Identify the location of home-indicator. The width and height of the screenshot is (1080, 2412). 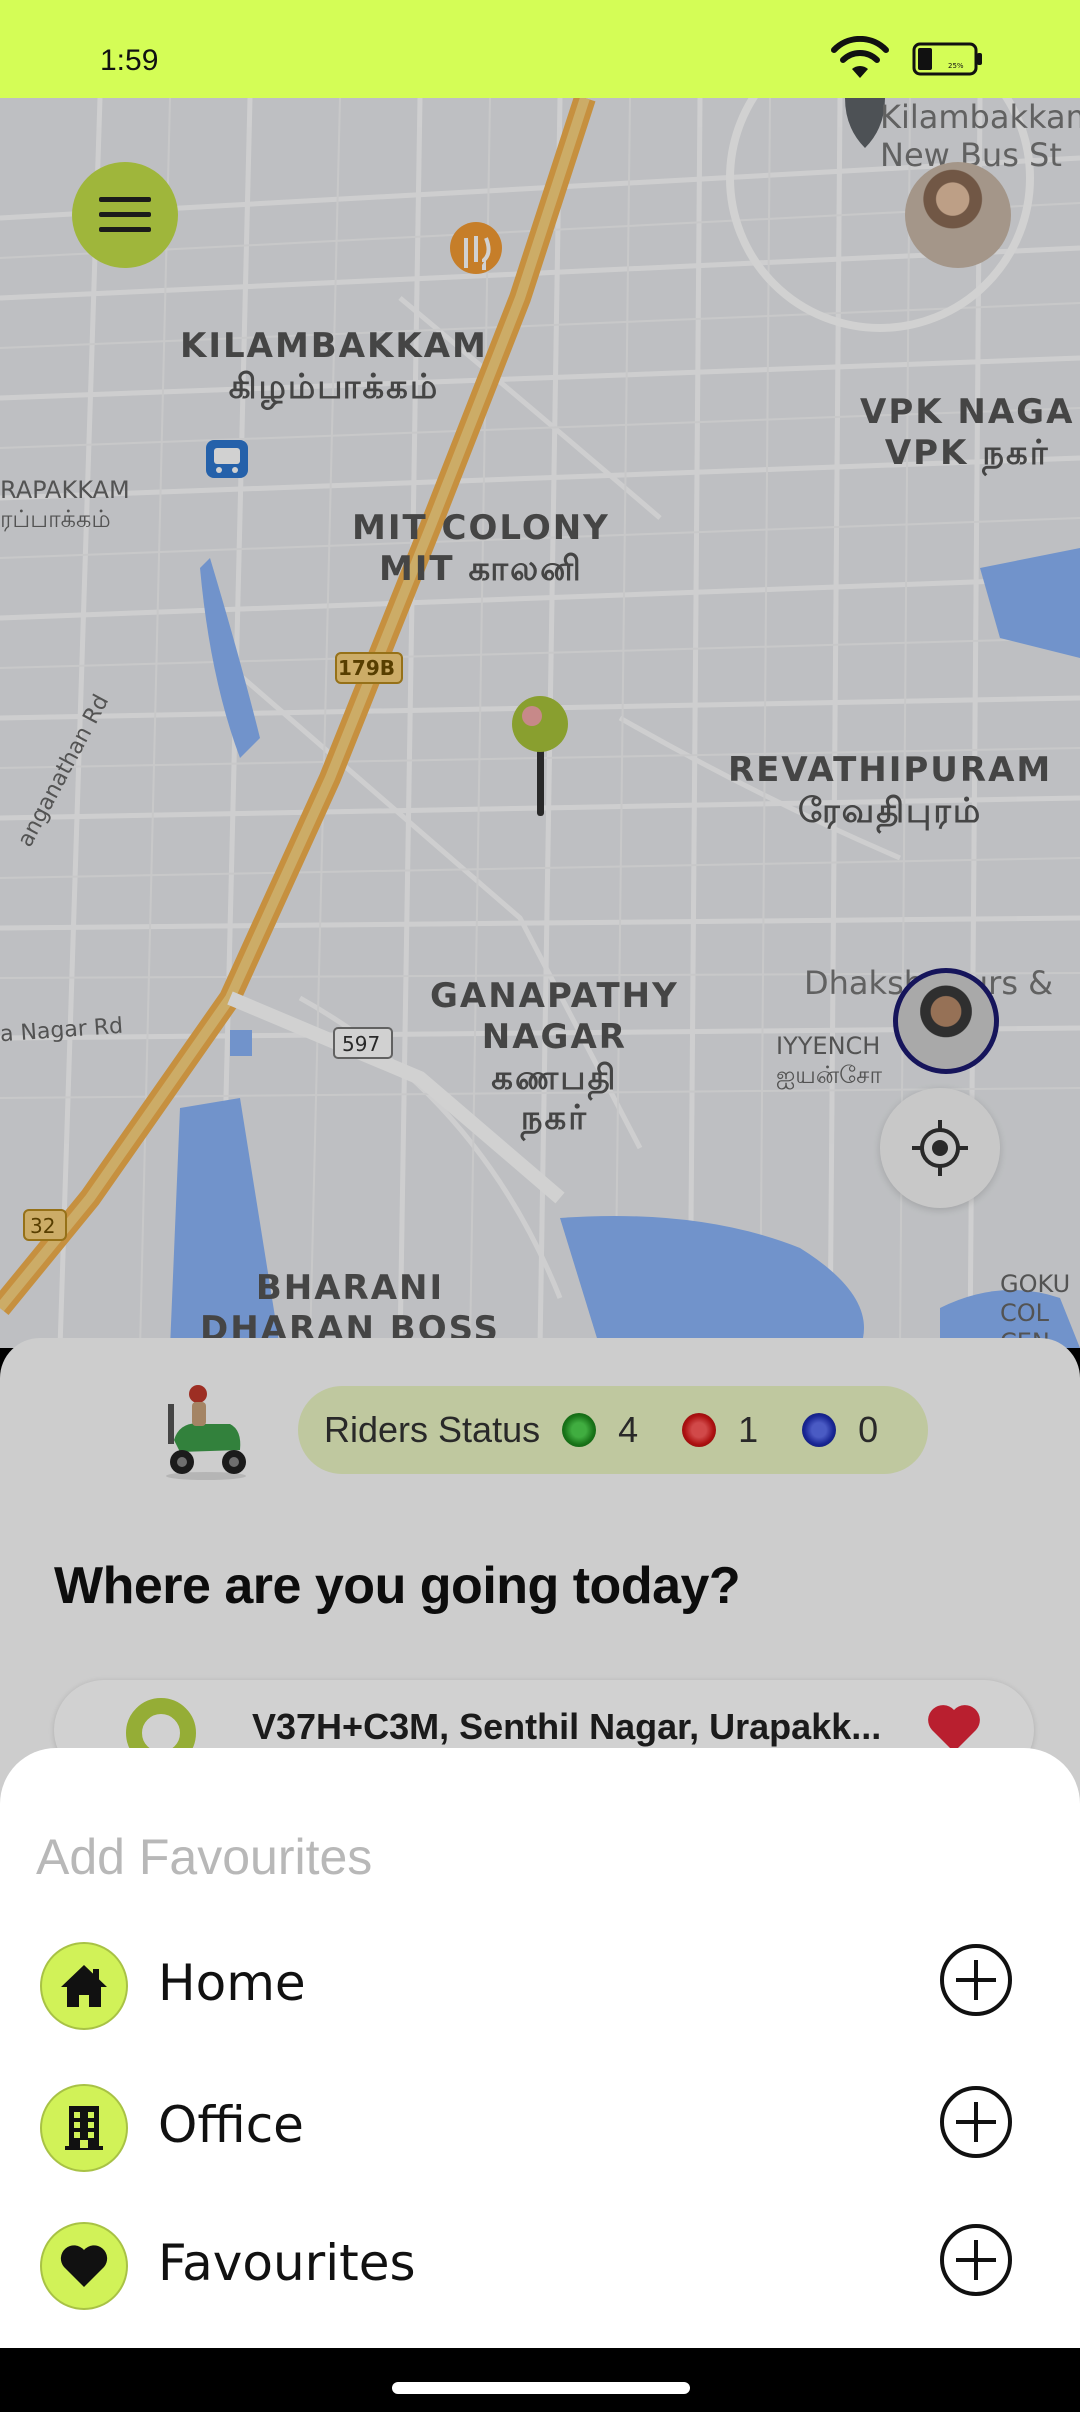
(541, 2388).